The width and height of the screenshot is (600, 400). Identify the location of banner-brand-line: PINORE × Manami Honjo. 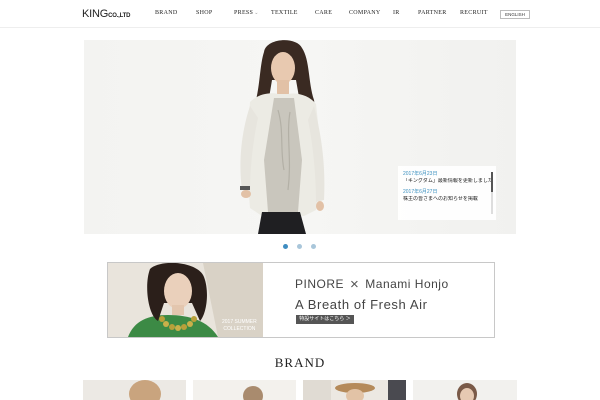
(372, 284).